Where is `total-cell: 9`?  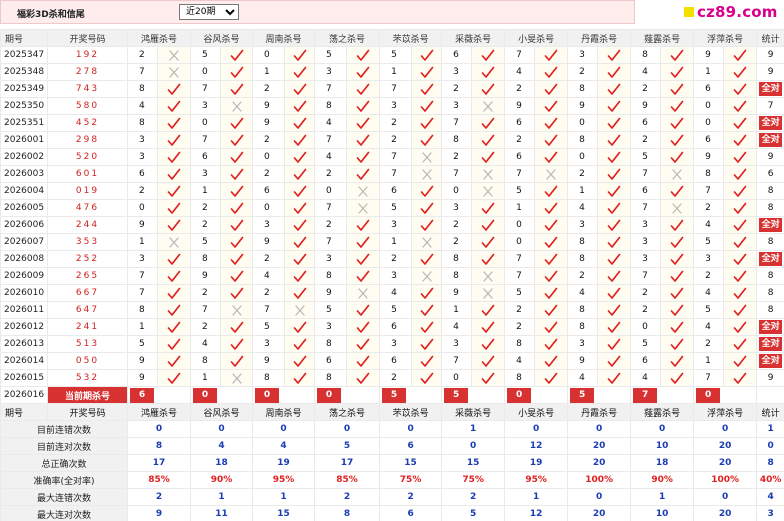 total-cell: 9 is located at coordinates (770, 55).